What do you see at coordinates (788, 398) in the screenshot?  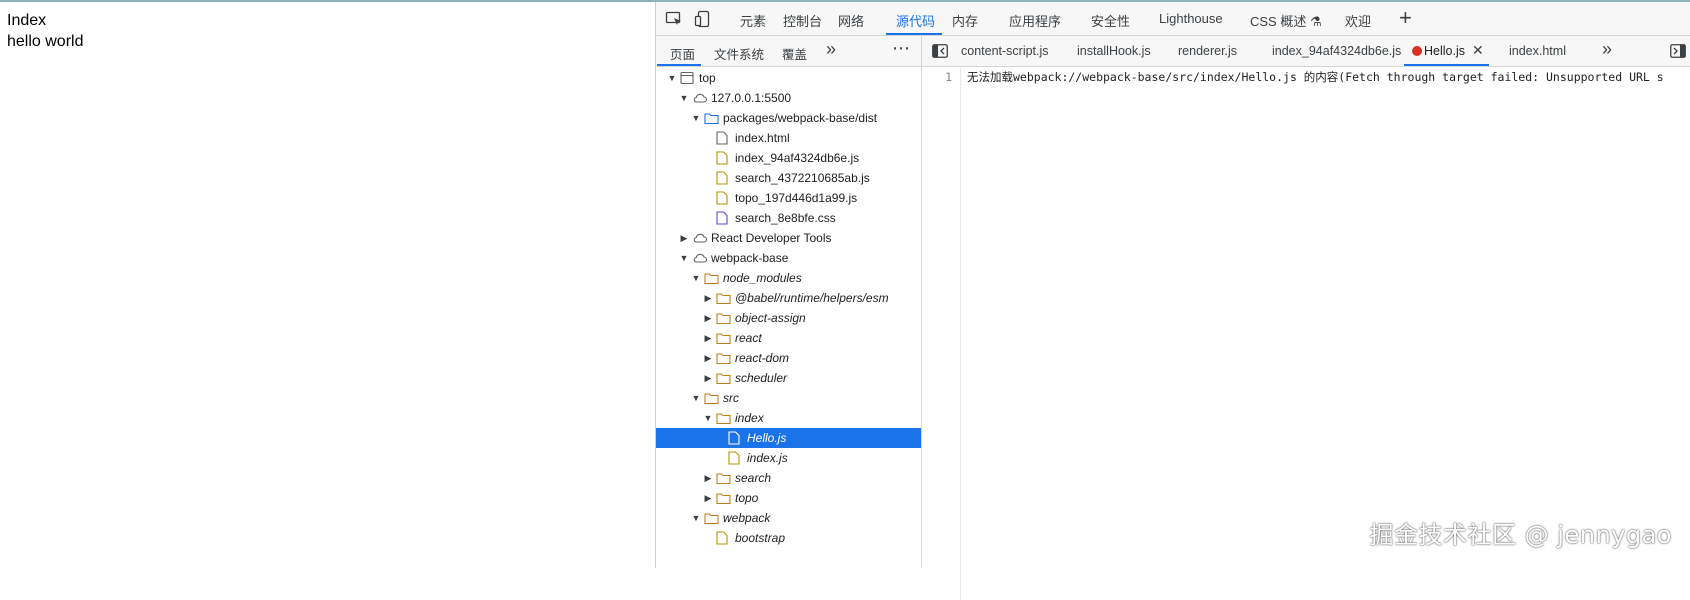 I see `tree-row: ▼ src` at bounding box center [788, 398].